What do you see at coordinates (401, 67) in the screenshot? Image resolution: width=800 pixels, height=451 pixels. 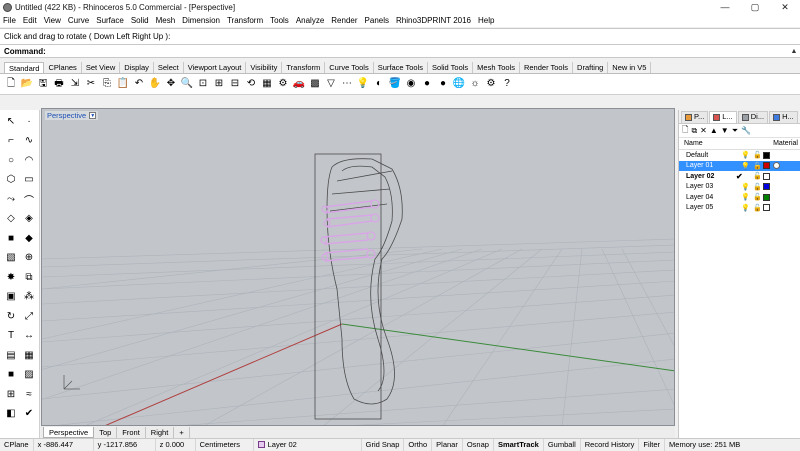 I see `toolbar-tab-surface-tools: Surface Tools` at bounding box center [401, 67].